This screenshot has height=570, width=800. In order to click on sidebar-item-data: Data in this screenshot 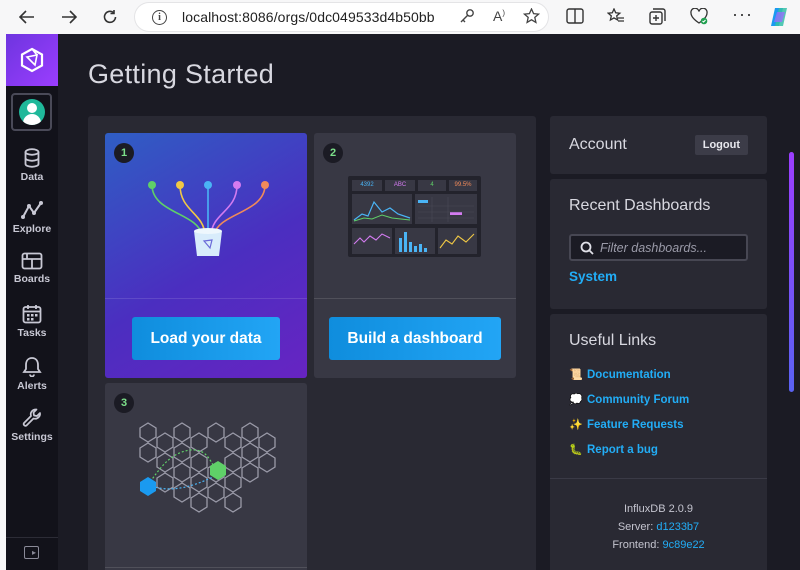, I will do `click(32, 169)`.